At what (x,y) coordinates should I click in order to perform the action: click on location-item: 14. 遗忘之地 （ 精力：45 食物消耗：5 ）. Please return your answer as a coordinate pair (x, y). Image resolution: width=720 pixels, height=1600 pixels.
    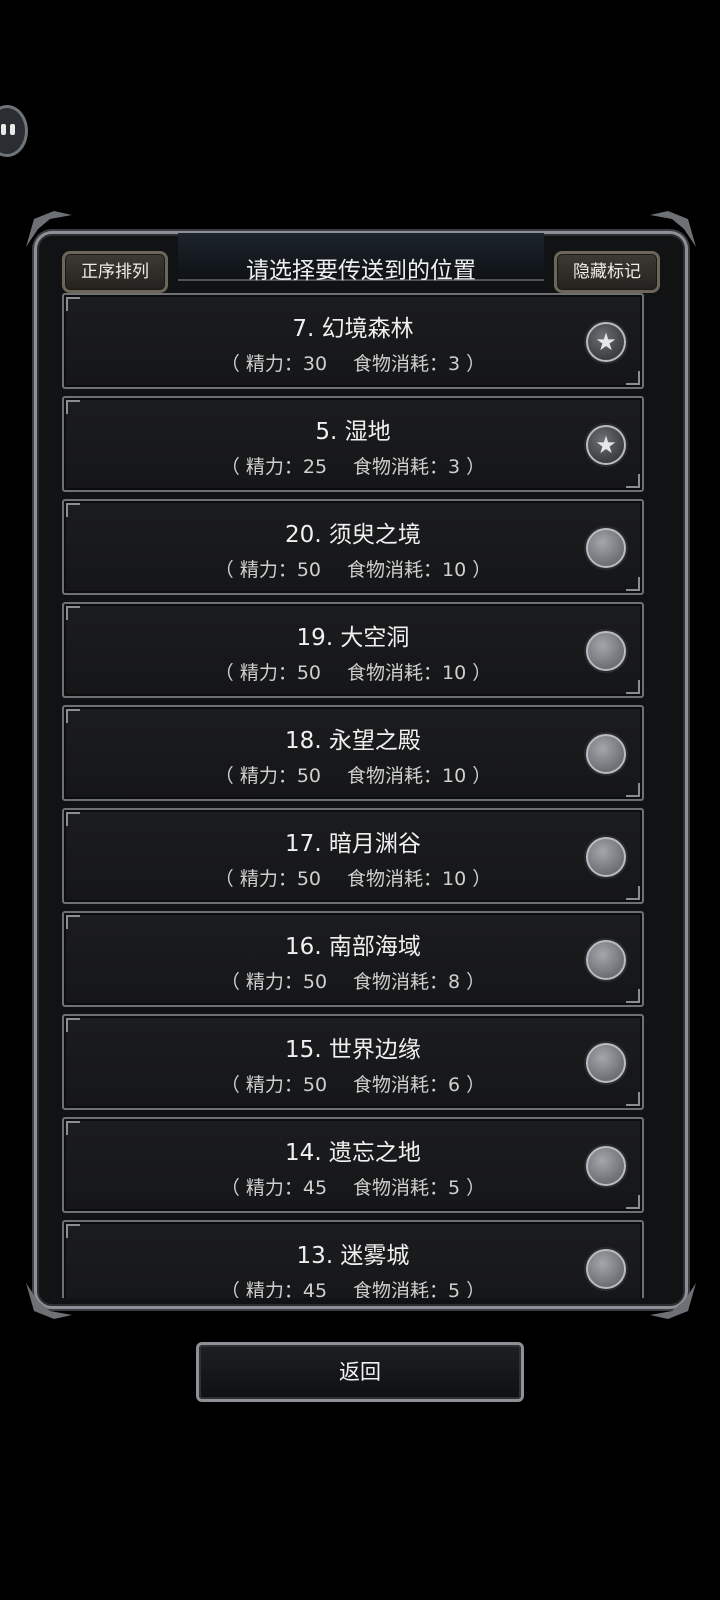
    Looking at the image, I should click on (353, 1165).